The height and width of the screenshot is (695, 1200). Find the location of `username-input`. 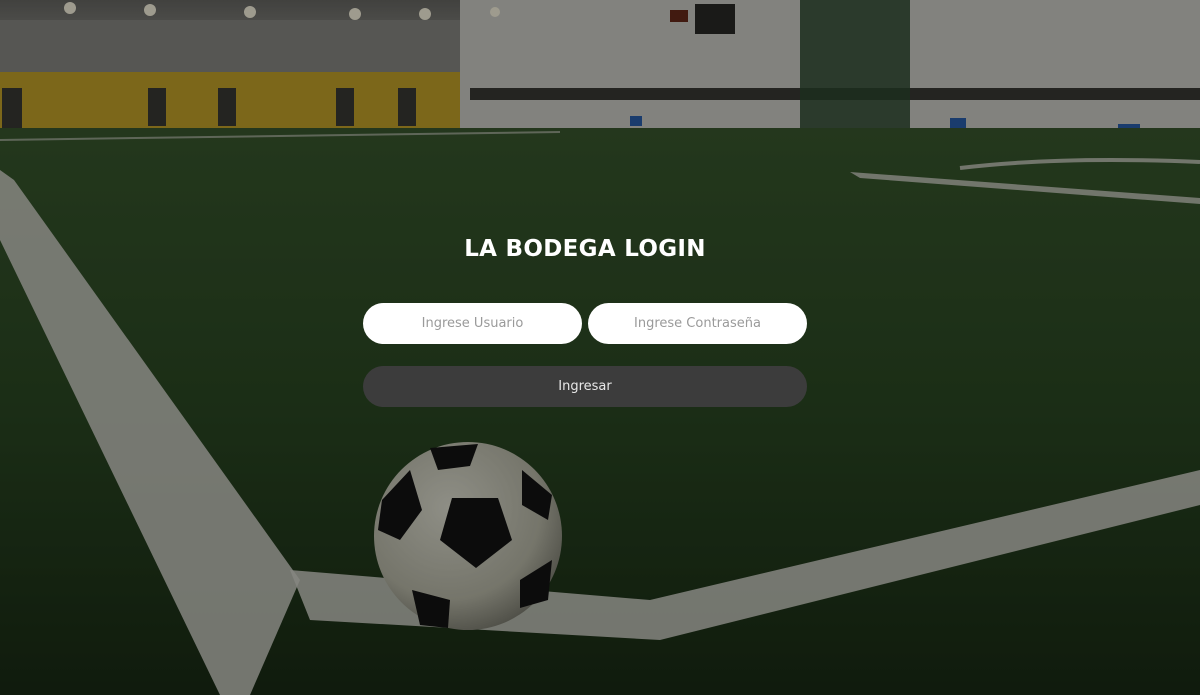

username-input is located at coordinates (472, 323).